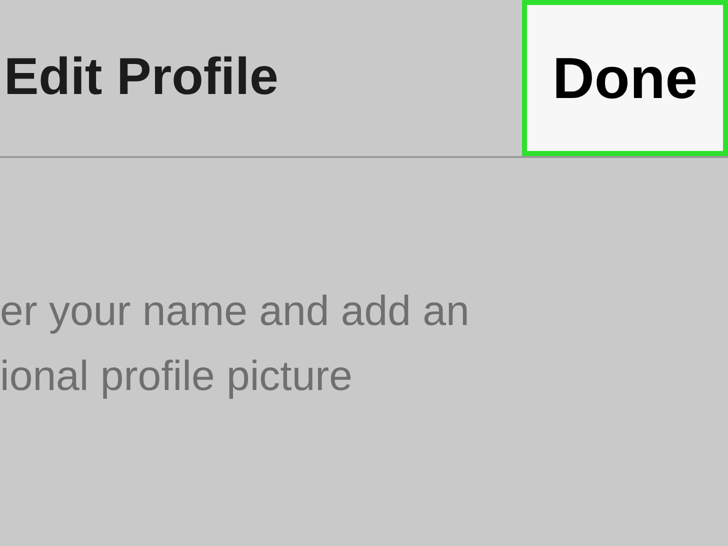  I want to click on instruction-text: ional profile picture, so click(177, 376).